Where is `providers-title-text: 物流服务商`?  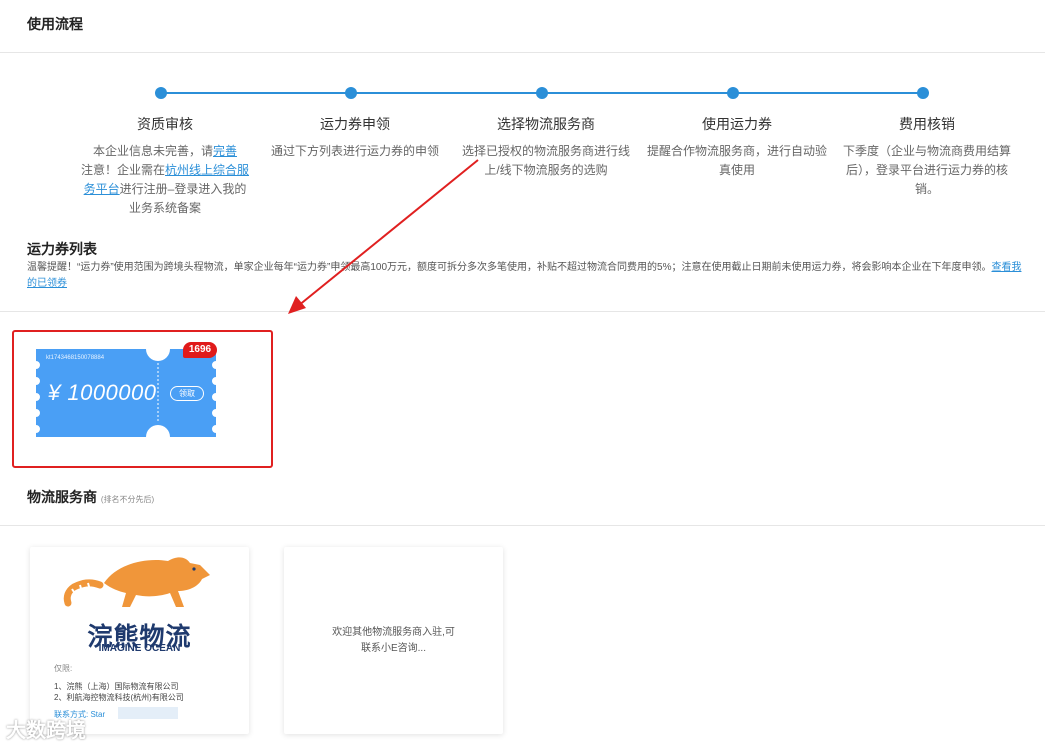
providers-title-text: 物流服务商 is located at coordinates (62, 497).